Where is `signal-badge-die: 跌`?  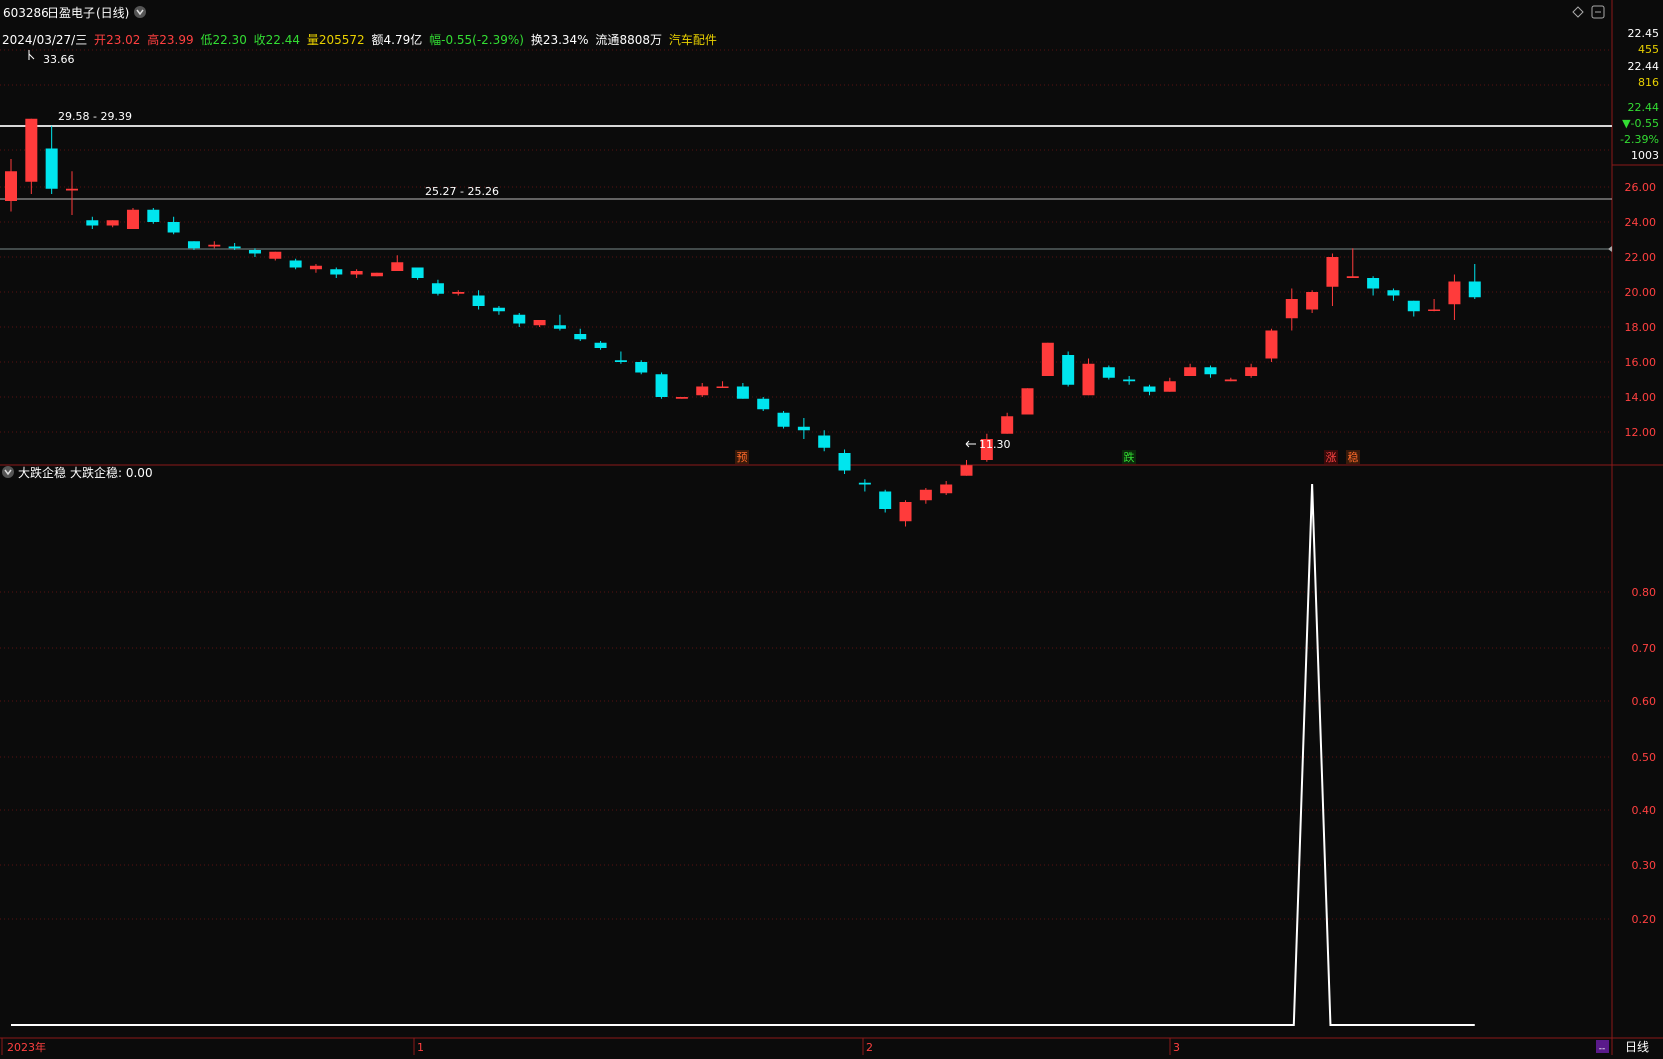
signal-badge-die: 跌 is located at coordinates (1129, 457).